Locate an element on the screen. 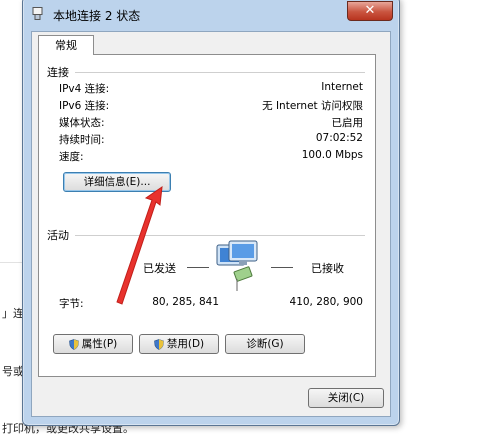 The image size is (501, 436). sent-label: 已发送 is located at coordinates (159, 268).